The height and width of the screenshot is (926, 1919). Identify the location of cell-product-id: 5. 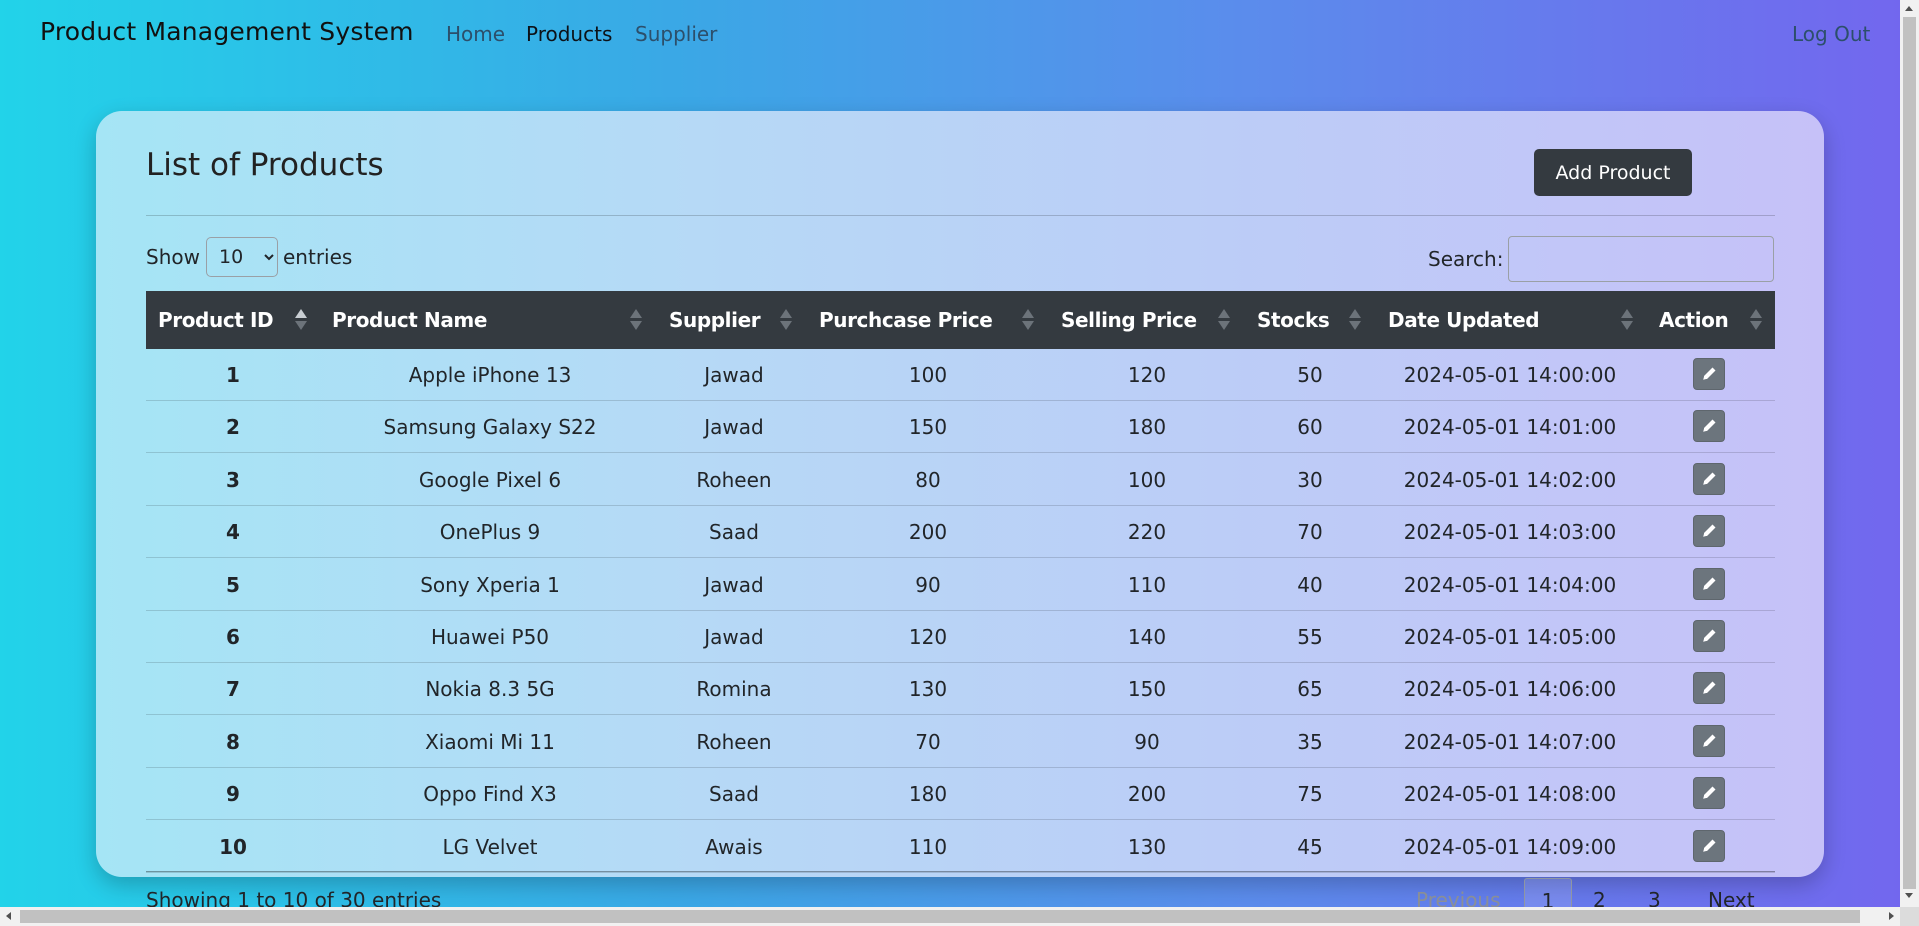
(233, 584).